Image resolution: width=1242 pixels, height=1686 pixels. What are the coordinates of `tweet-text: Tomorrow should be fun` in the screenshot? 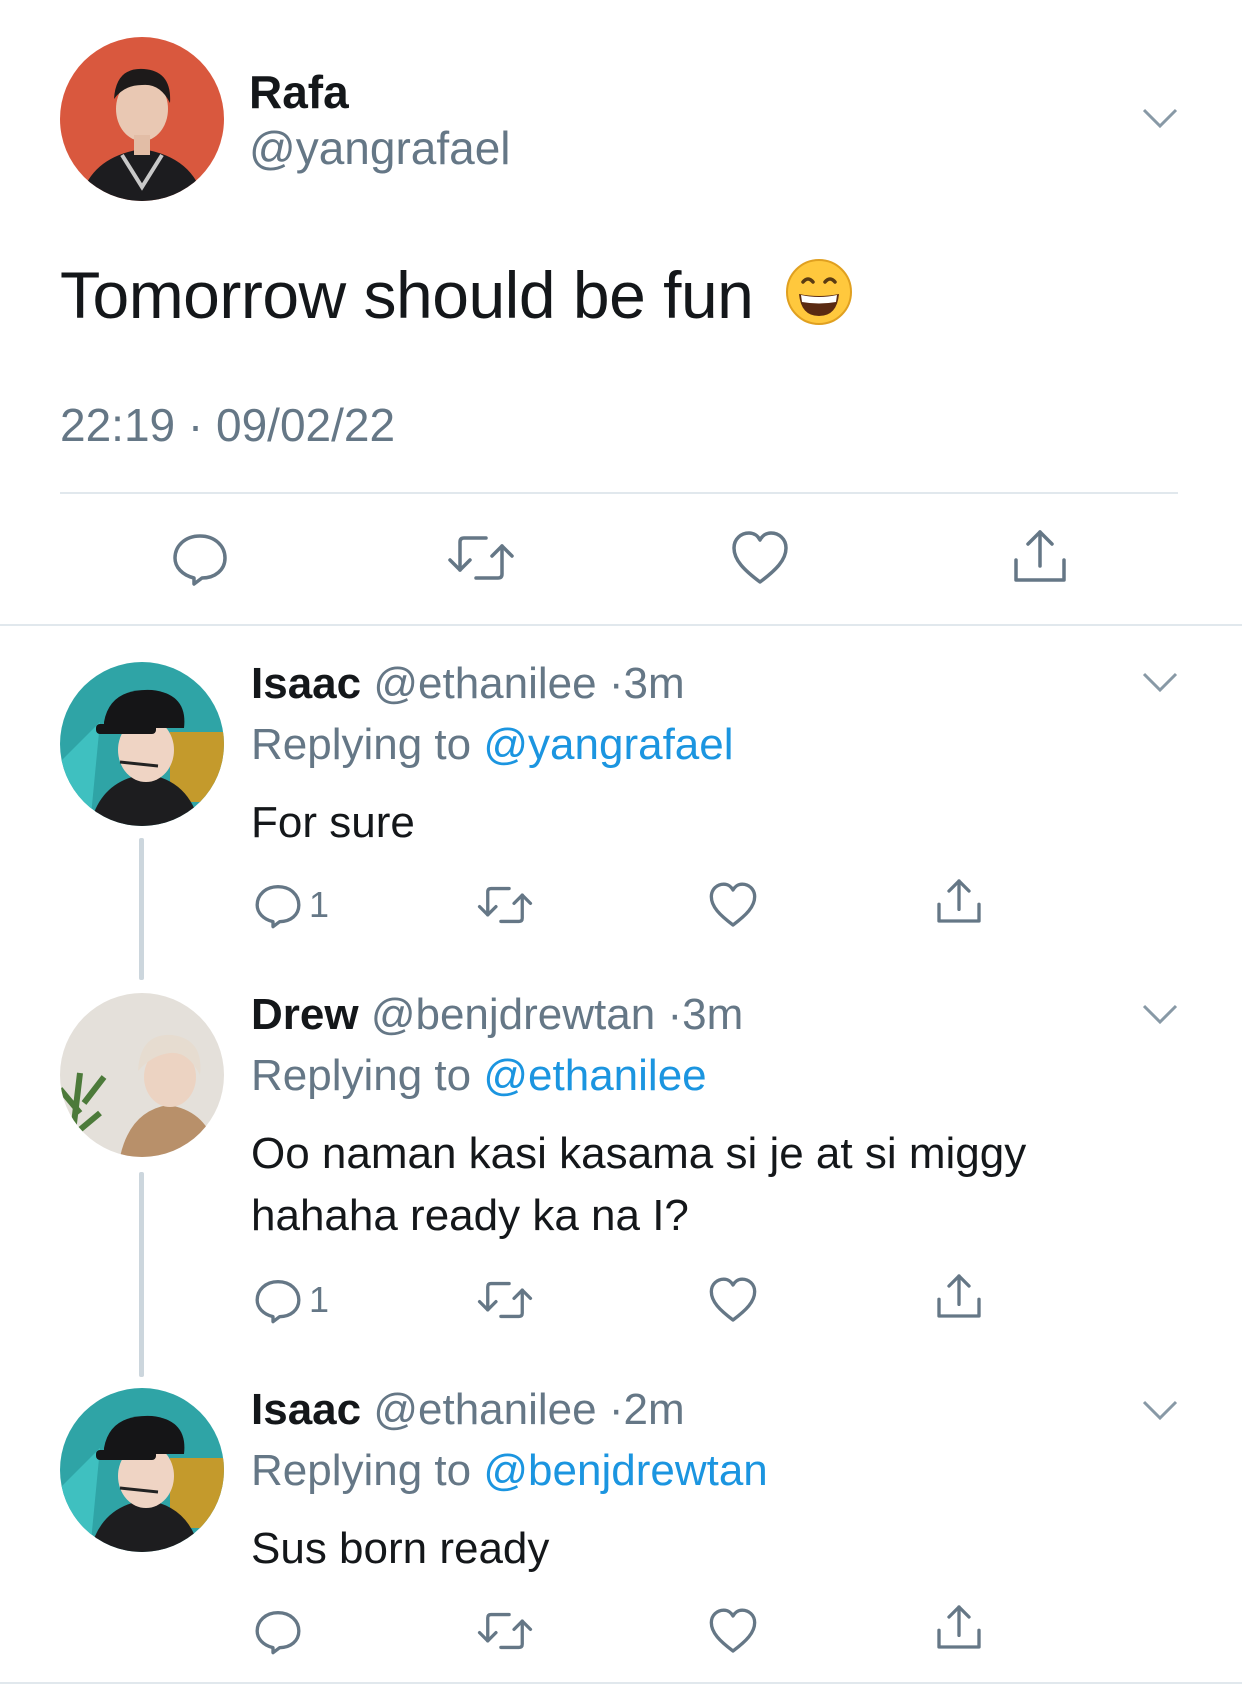 It's located at (456, 299).